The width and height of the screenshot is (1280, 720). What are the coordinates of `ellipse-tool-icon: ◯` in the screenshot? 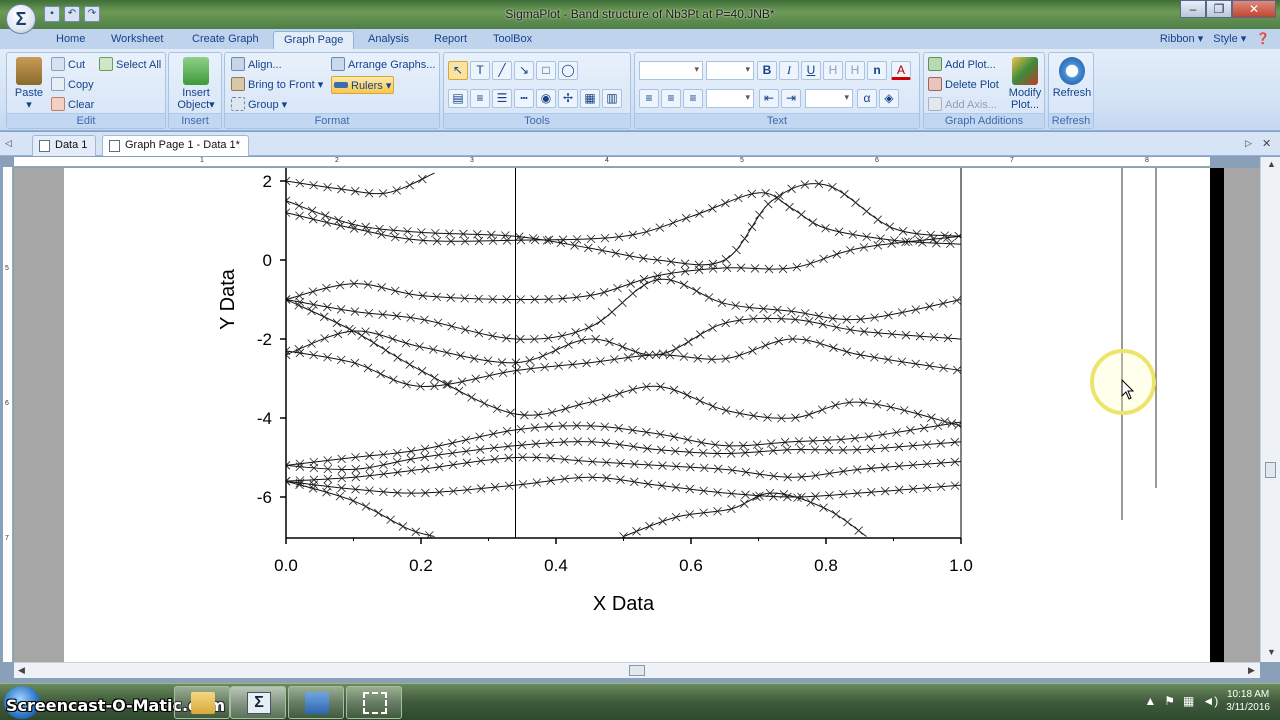 It's located at (568, 70).